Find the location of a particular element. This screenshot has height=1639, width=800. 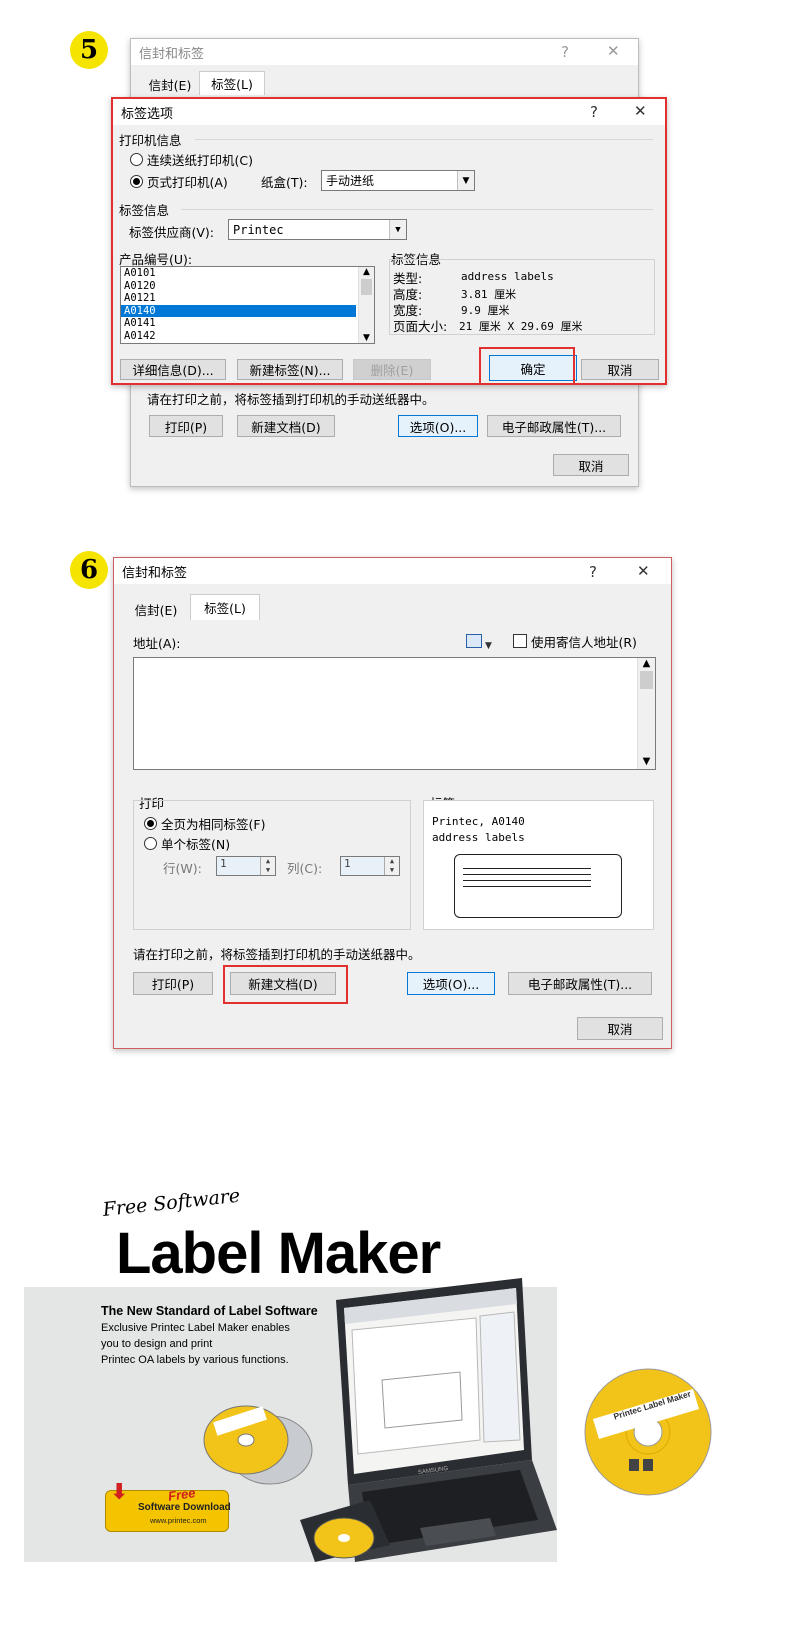

vendor-label: 标签供应商(V): is located at coordinates (172, 232).